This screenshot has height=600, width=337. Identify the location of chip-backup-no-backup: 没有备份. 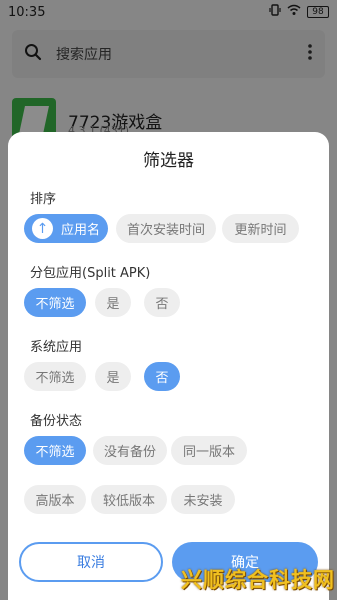
(130, 450).